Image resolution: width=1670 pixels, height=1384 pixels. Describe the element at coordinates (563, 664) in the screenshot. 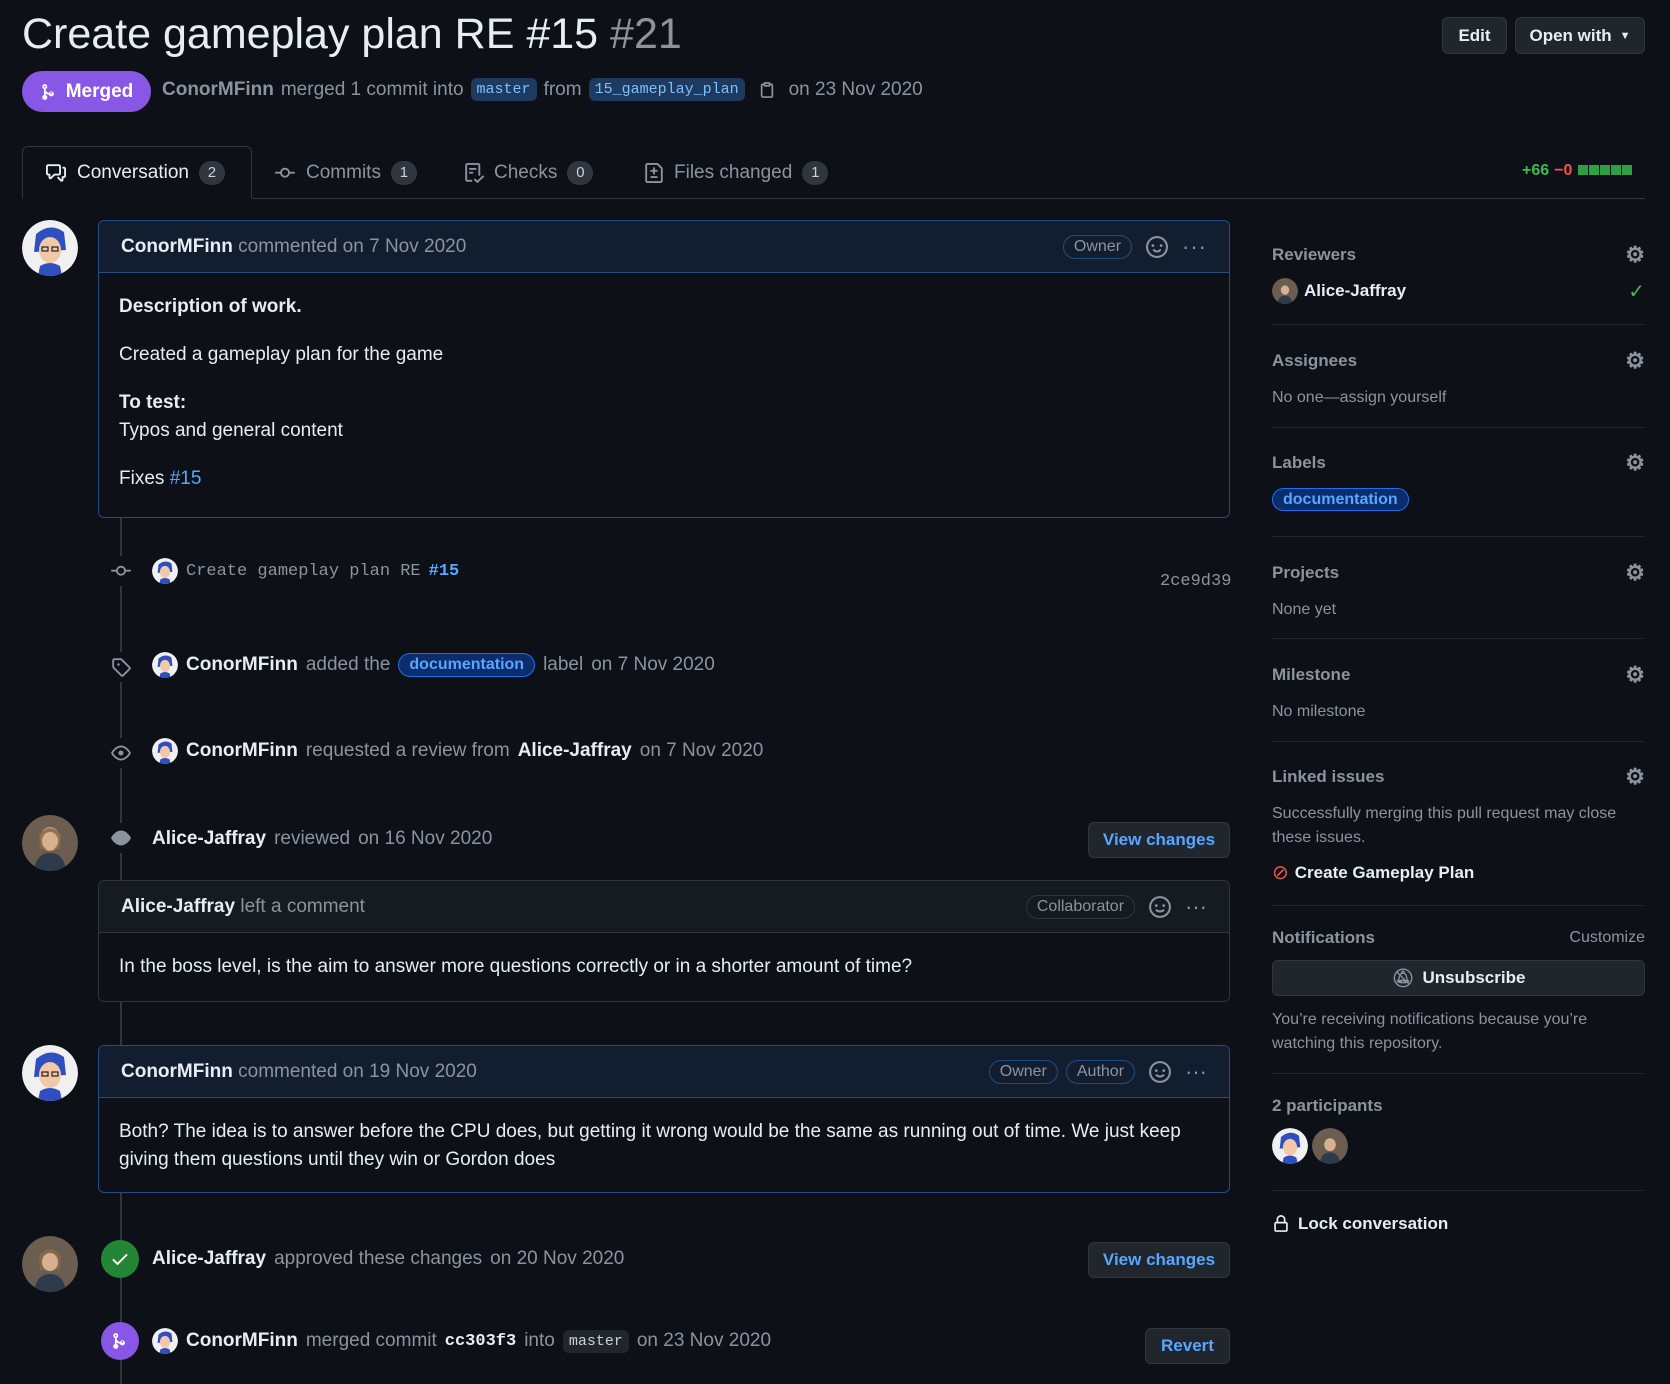

I see `label-event-suffix: label` at that location.